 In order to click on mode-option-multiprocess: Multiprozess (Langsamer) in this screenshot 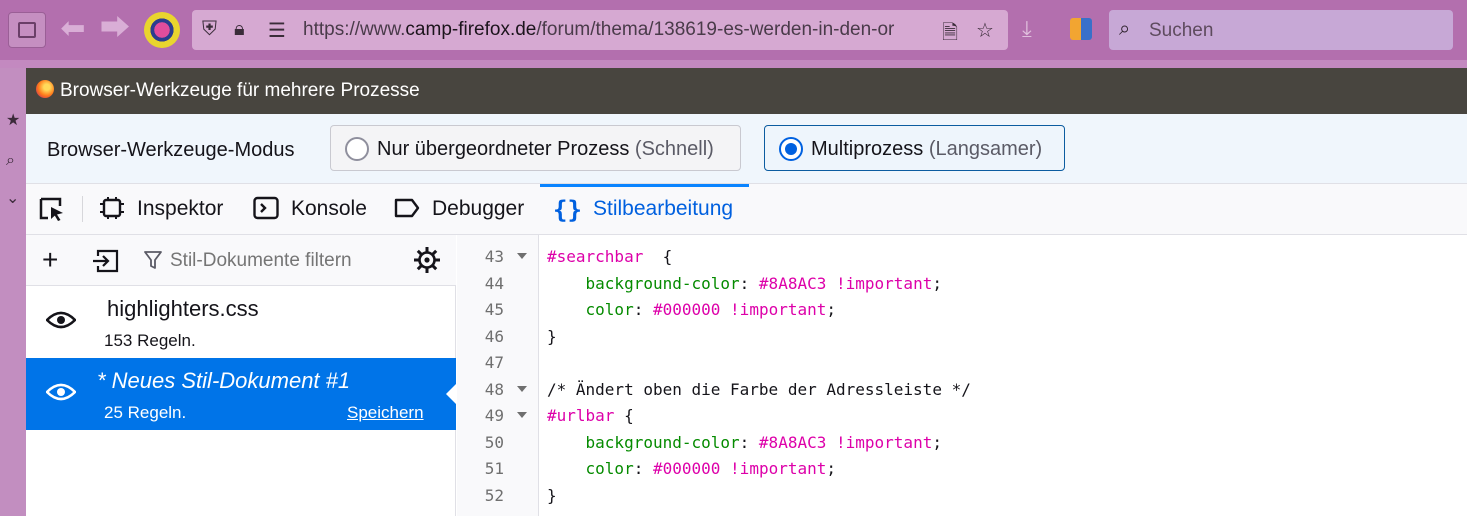, I will do `click(914, 148)`.